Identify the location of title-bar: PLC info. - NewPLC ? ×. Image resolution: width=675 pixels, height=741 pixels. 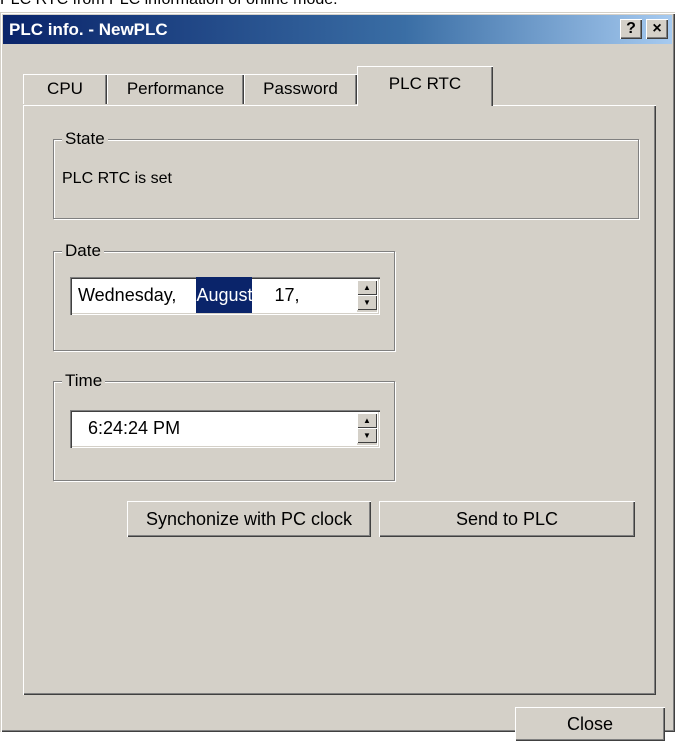
(337, 29).